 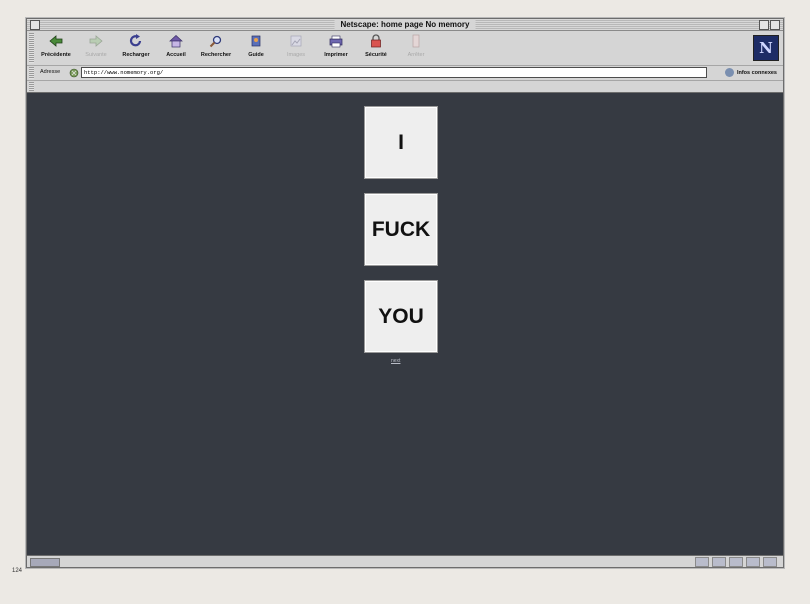 I want to click on security-lock-icon, so click(x=376, y=41).